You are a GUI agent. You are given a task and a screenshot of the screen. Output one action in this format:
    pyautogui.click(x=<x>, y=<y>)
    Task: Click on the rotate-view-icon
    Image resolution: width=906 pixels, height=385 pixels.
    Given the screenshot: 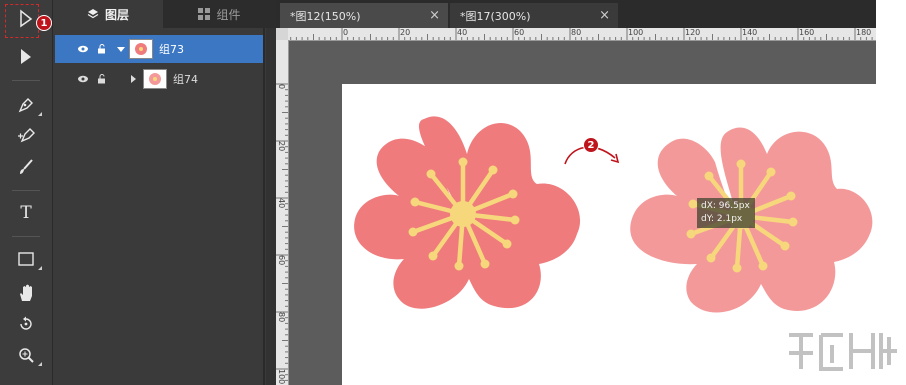 What is the action you would take?
    pyautogui.click(x=26, y=323)
    